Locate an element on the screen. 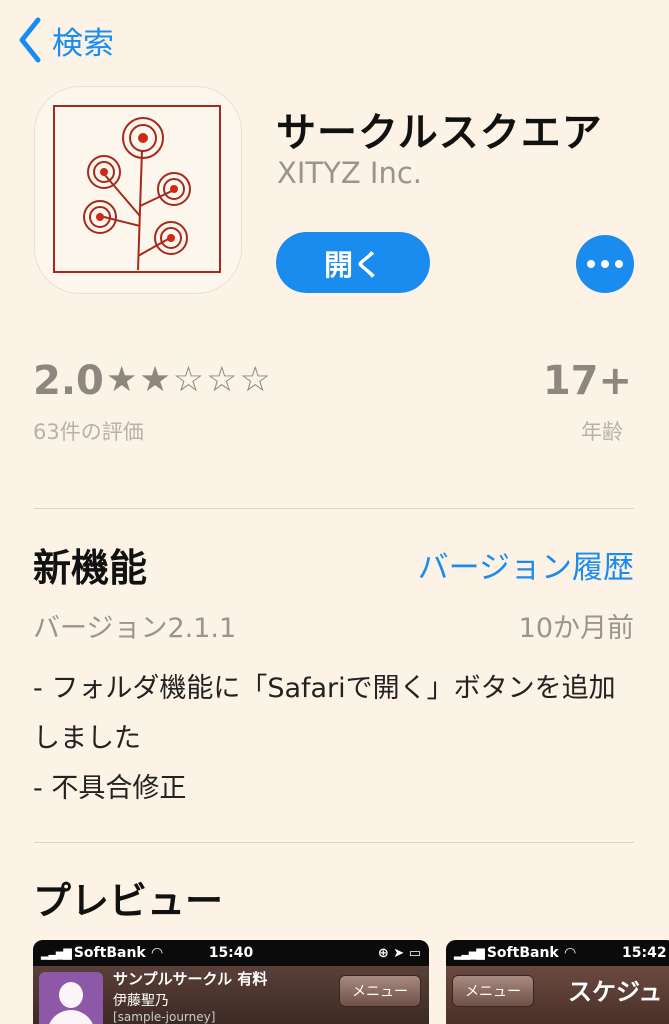  status-bar: ▂▃▅▇ SoftBank ◠ 15:40 ⊕ ➤ ▭ is located at coordinates (231, 953).